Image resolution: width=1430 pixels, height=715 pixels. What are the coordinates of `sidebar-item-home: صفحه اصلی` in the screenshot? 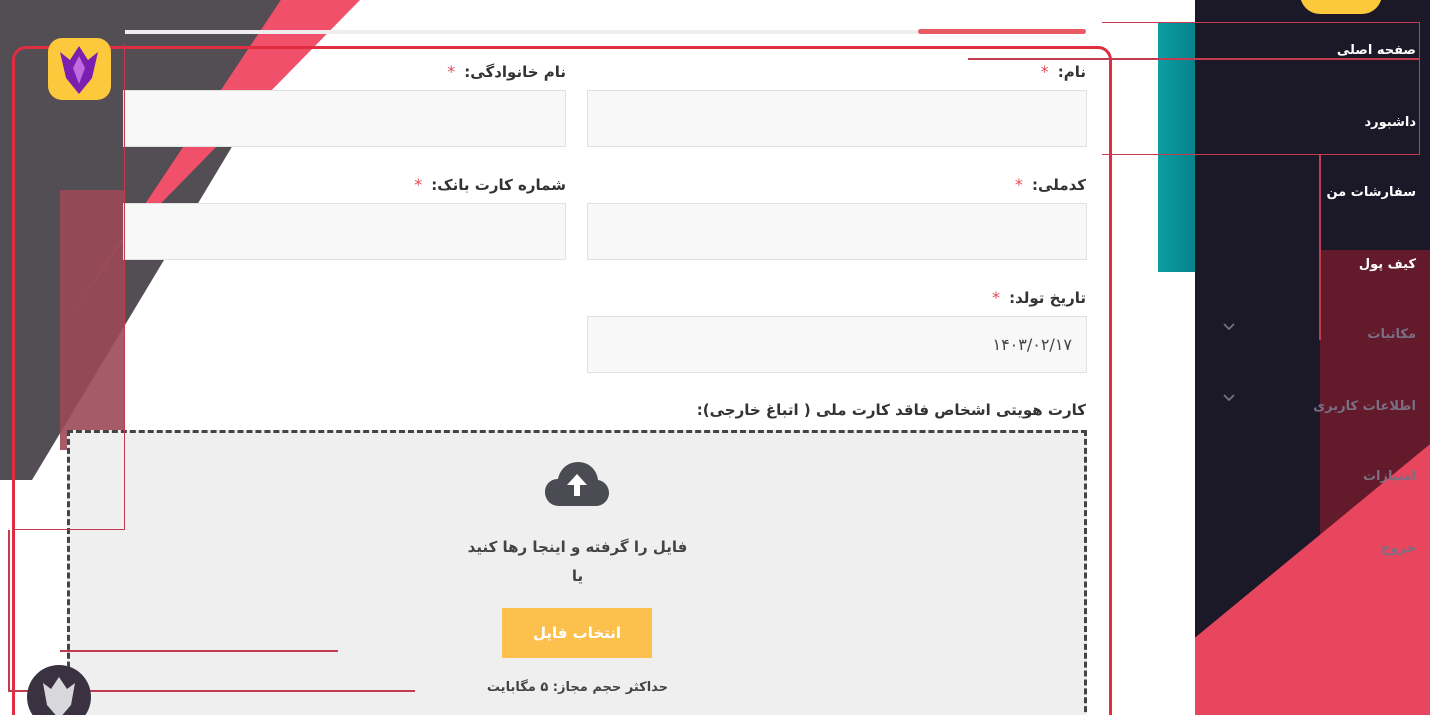 It's located at (1376, 50).